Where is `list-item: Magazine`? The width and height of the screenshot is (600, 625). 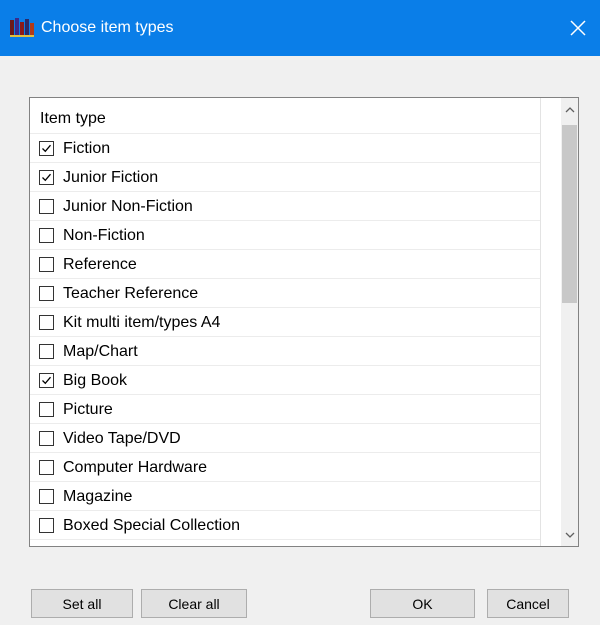
list-item: Magazine is located at coordinates (285, 496).